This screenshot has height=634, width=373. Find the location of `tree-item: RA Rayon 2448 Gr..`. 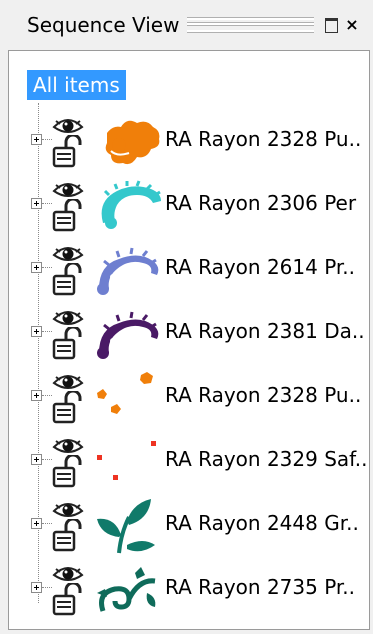

tree-item: RA Rayon 2448 Gr.. is located at coordinates (189, 527).